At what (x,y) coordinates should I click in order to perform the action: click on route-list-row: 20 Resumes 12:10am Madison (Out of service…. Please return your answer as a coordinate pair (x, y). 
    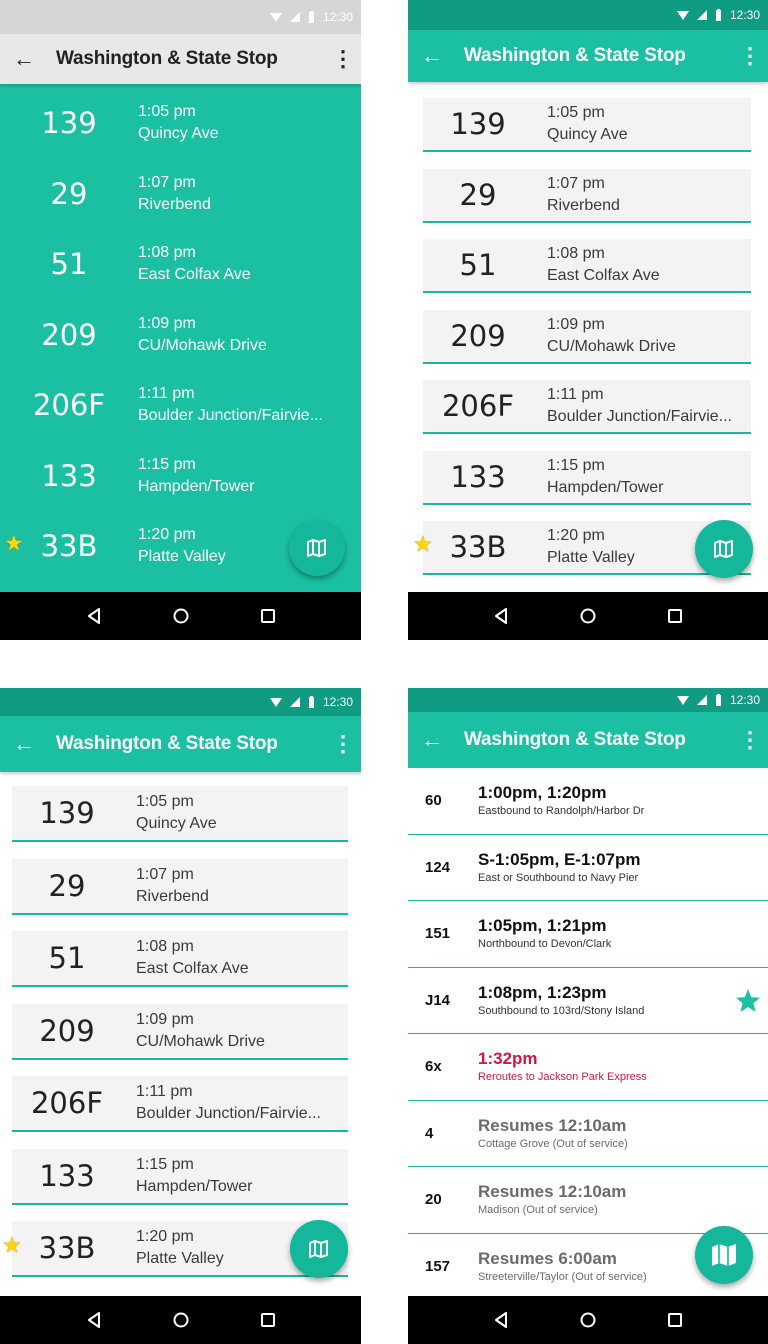
    Looking at the image, I should click on (588, 1200).